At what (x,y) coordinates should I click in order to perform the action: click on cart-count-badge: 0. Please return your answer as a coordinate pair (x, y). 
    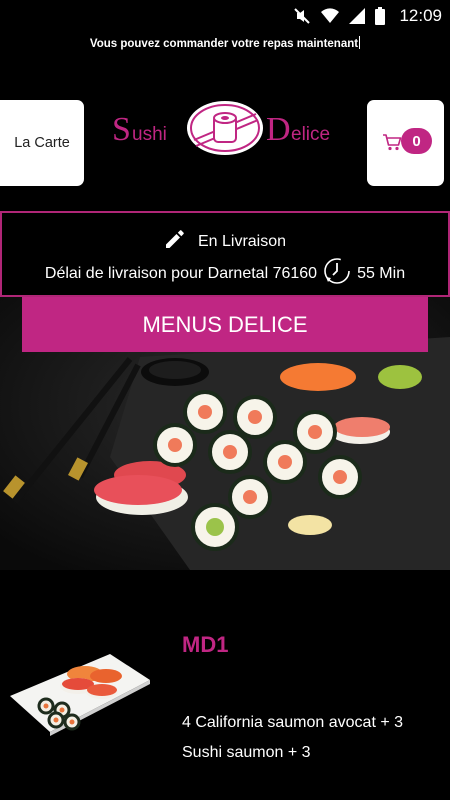
    Looking at the image, I should click on (416, 141).